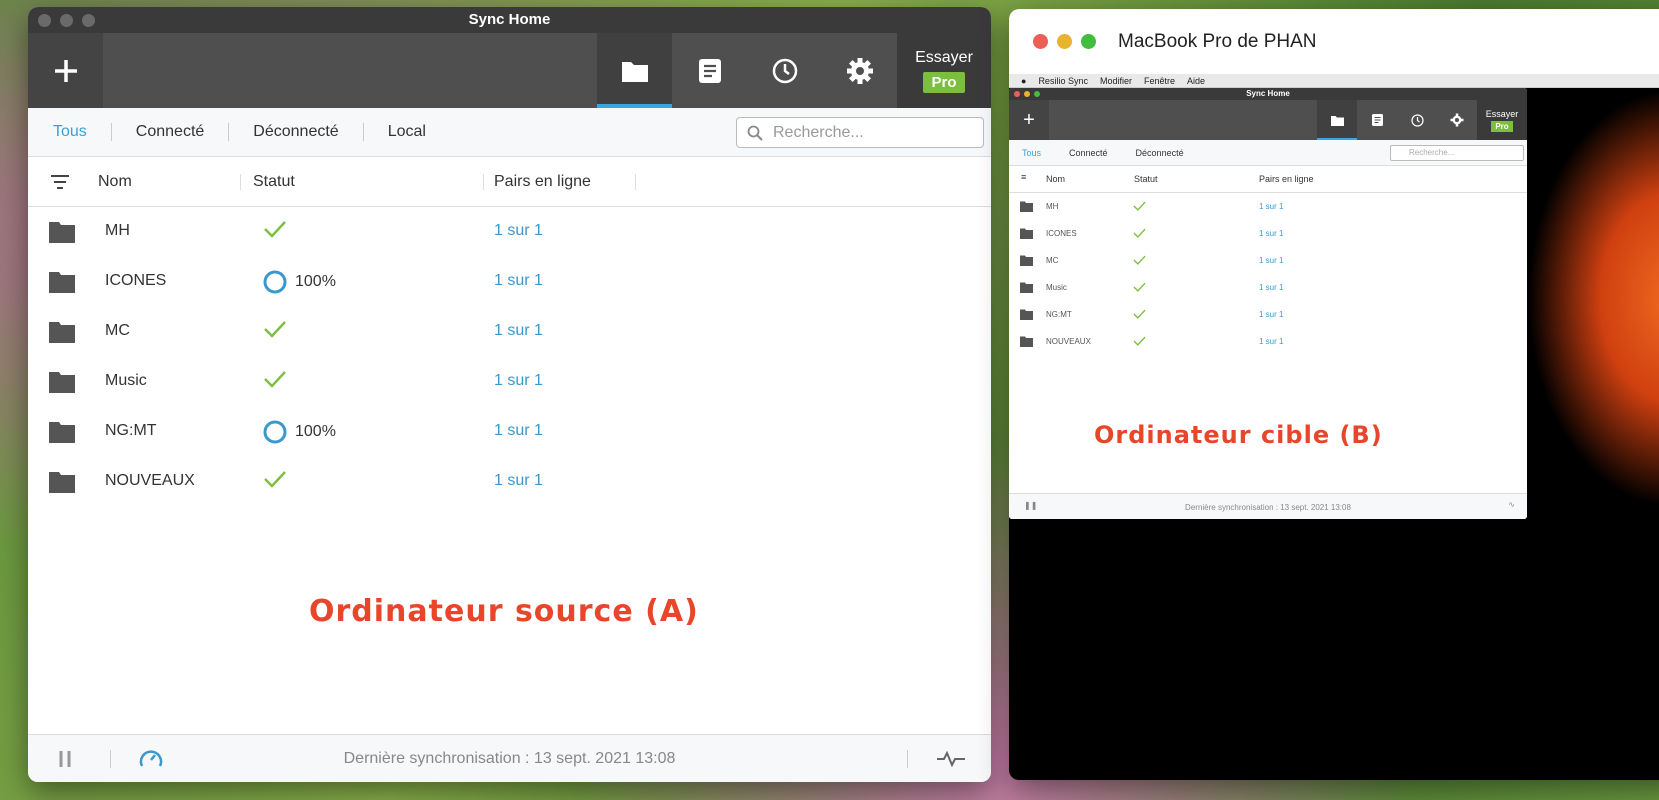 The height and width of the screenshot is (800, 1659). What do you see at coordinates (1116, 81) in the screenshot?
I see `menu-edit: Modifier` at bounding box center [1116, 81].